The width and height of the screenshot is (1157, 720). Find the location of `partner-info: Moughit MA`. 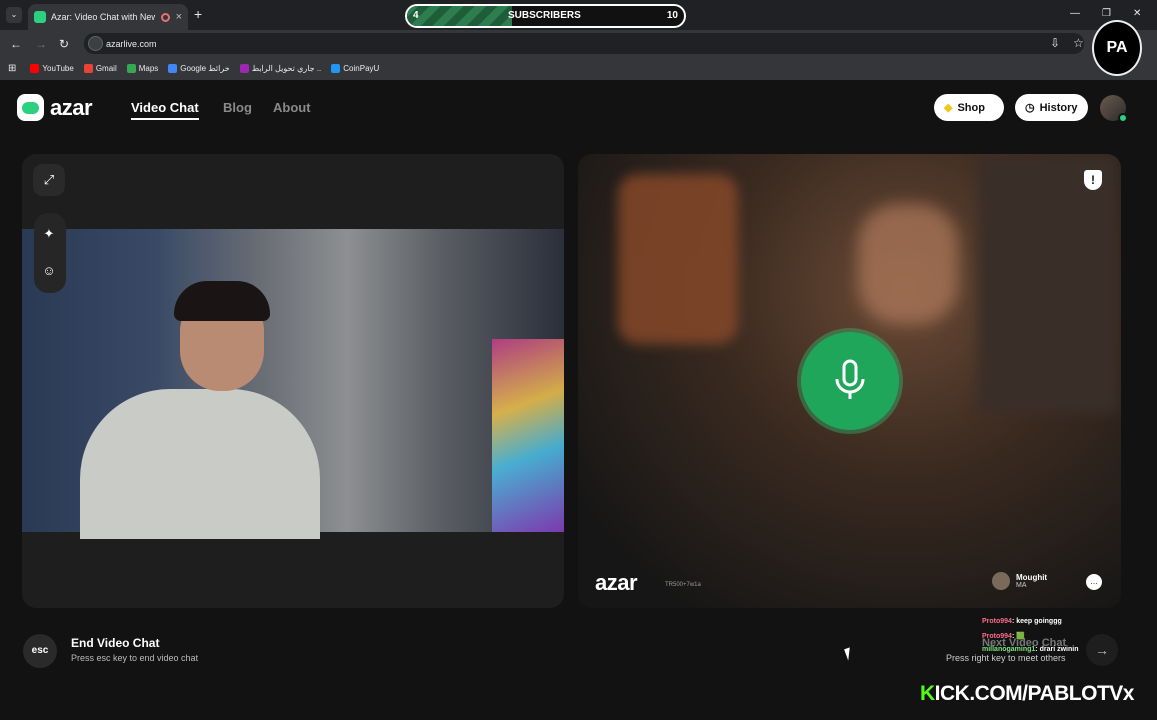

partner-info: Moughit MA is located at coordinates (1019, 581).